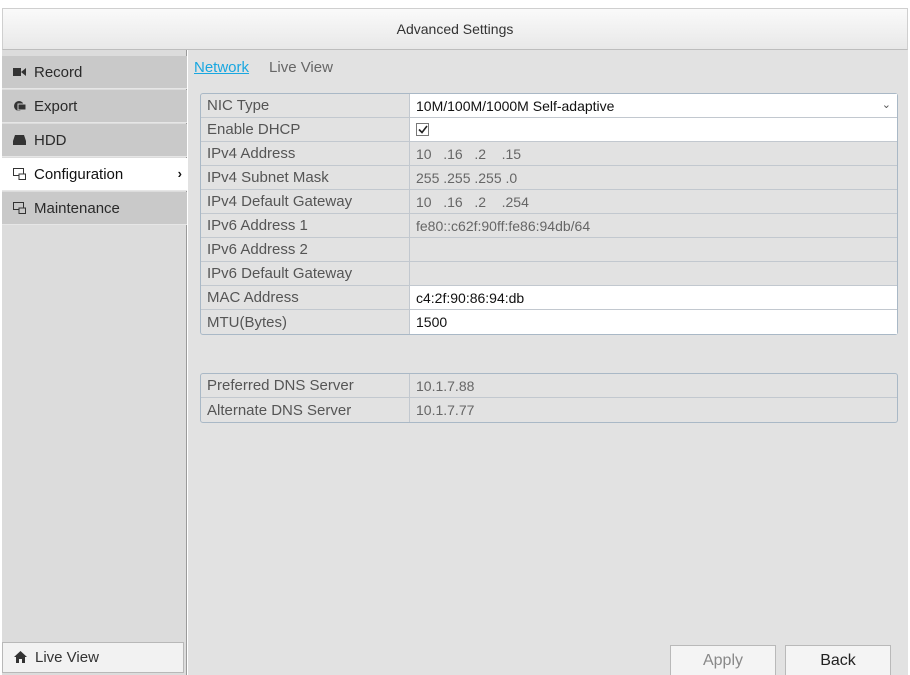  Describe the element at coordinates (94, 106) in the screenshot. I see `sidebar-item-export: Export` at that location.